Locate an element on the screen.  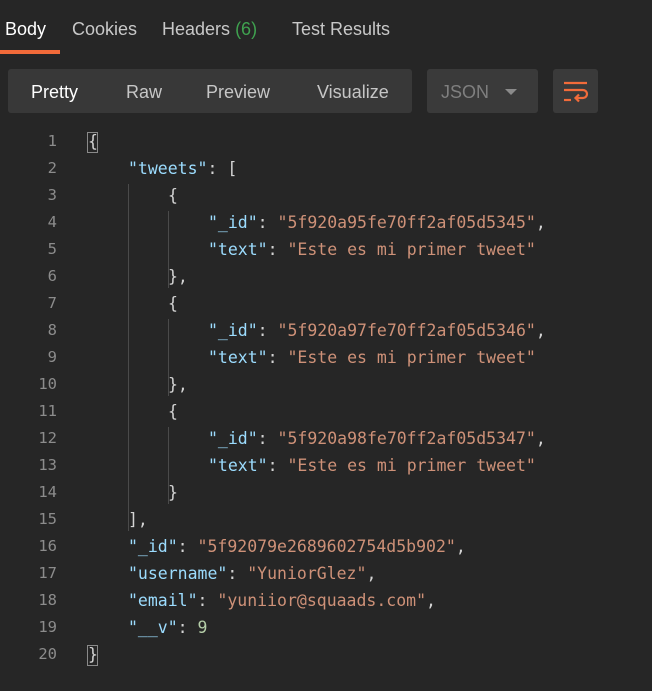
code-line: 18 "email": "yuniior@squaads.com", is located at coordinates (326, 600).